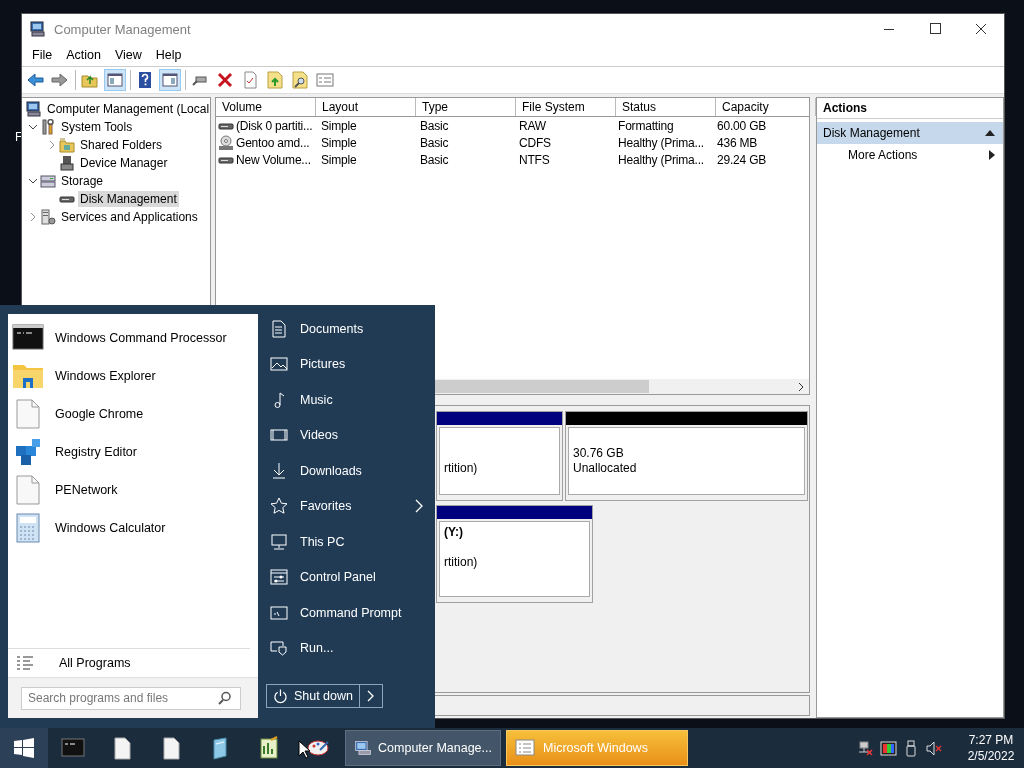  I want to click on place-item: Documents, so click(350, 329).